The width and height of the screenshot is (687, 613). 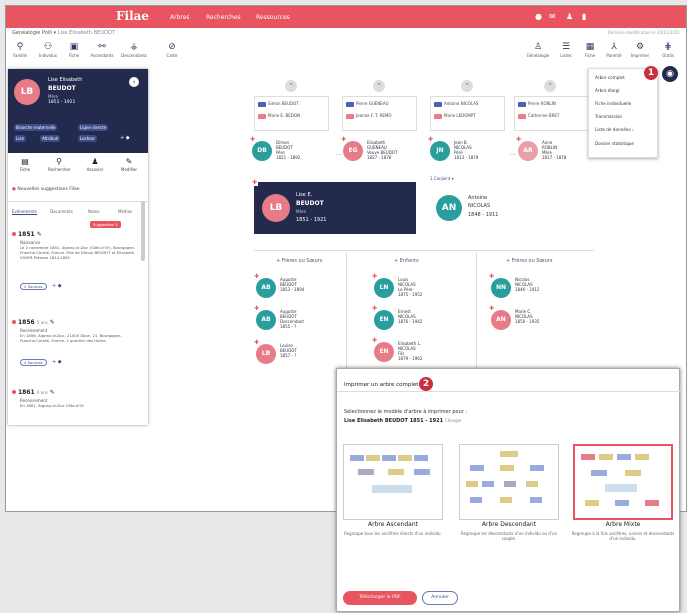 What do you see at coordinates (33, 362) in the screenshot?
I see `sources-pill: 4 Sources` at bounding box center [33, 362].